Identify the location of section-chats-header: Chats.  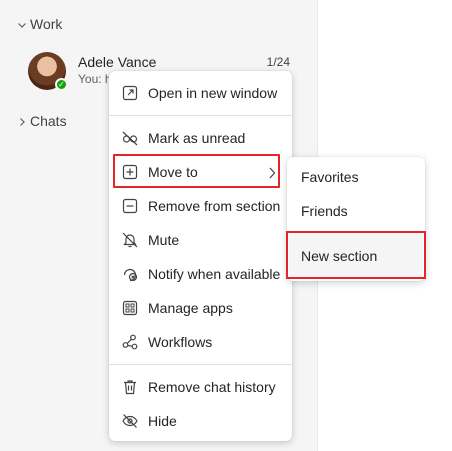
(41, 121).